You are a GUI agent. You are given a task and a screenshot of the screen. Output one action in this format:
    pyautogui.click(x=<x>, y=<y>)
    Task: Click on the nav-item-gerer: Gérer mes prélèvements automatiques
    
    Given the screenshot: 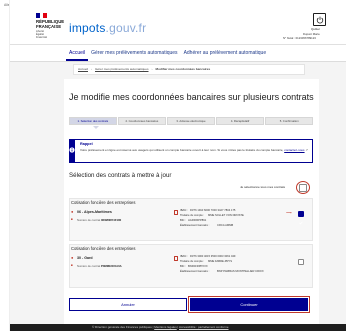 What is the action you would take?
    pyautogui.click(x=134, y=54)
    